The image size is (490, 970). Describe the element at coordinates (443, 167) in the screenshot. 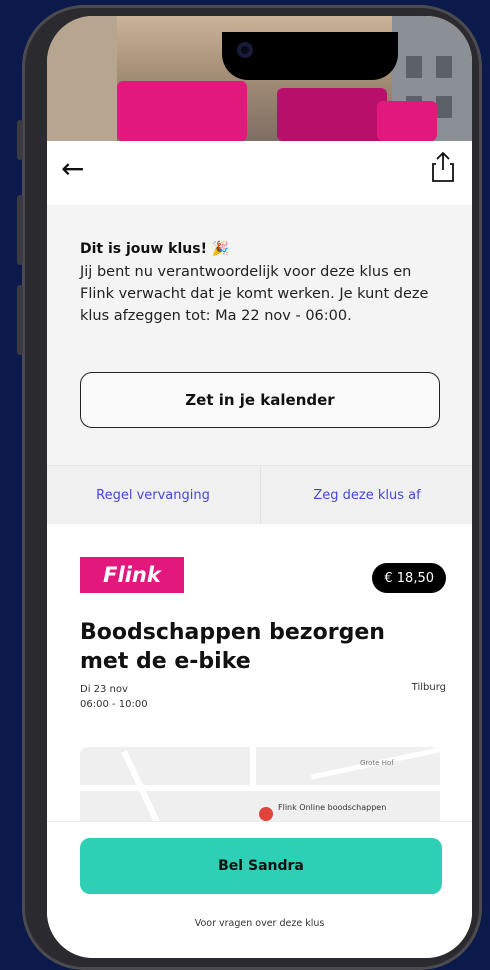

I see `share-icon` at that location.